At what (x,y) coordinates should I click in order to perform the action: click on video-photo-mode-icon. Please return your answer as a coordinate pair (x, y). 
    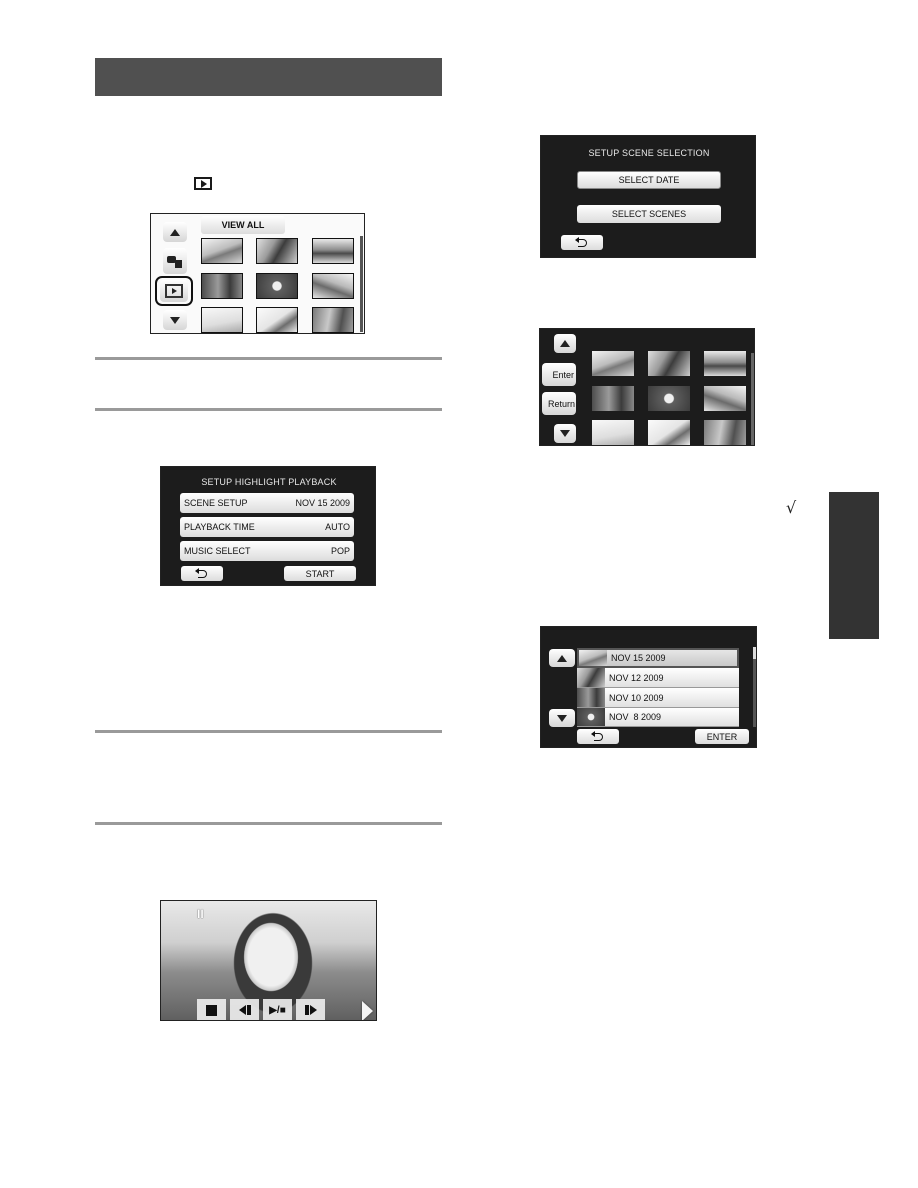
    Looking at the image, I should click on (175, 261).